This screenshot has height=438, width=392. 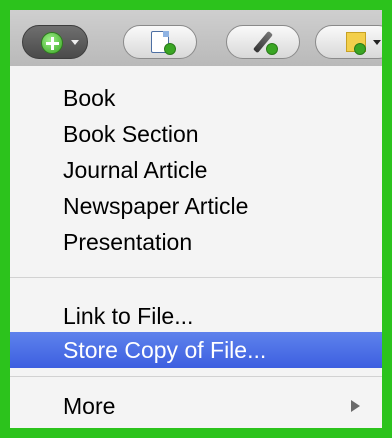 I want to click on chevron-right-icon, so click(x=355, y=406).